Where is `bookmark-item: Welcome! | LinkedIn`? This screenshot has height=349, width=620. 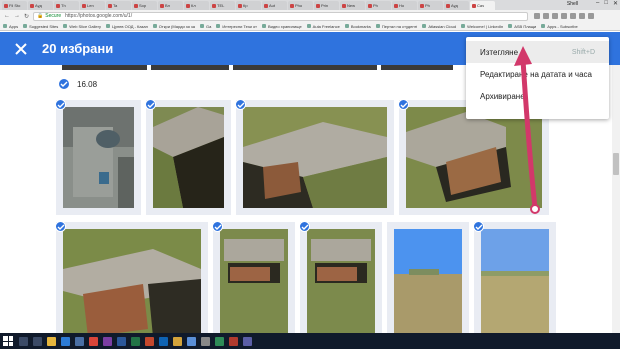
bookmark-item: Welcome! | LinkedIn is located at coordinates (482, 26).